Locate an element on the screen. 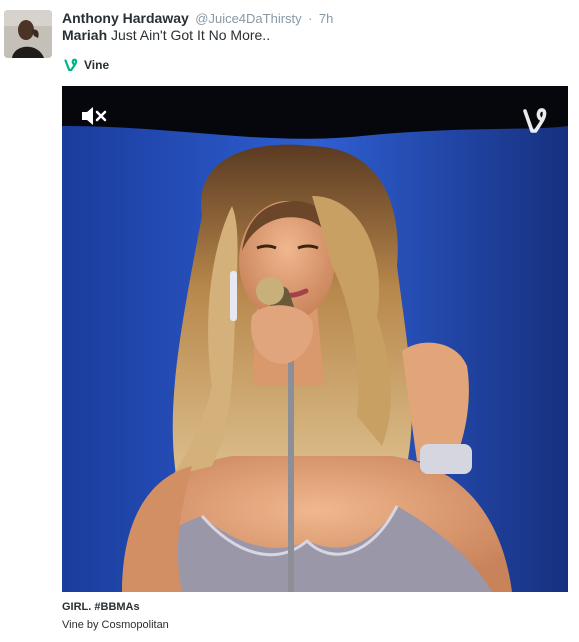 The width and height of the screenshot is (579, 642). vine-watermark-icon is located at coordinates (535, 120).